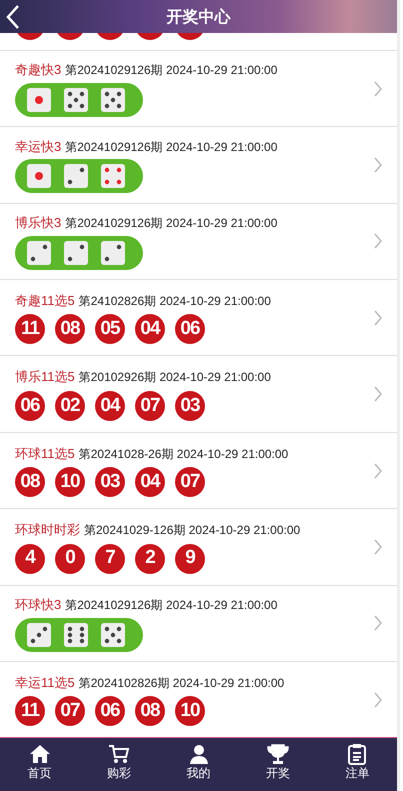  I want to click on lottery-name: 奇趣11选5, so click(45, 301).